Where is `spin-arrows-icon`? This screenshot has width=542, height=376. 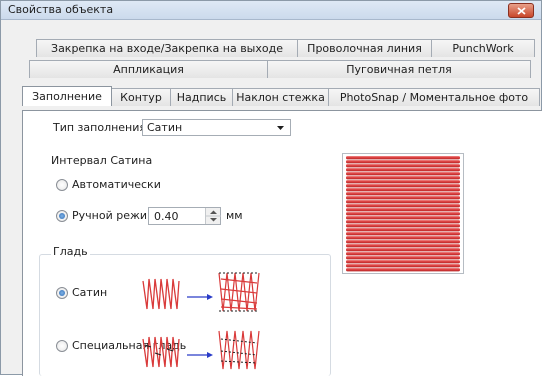
spin-arrows-icon is located at coordinates (213, 216).